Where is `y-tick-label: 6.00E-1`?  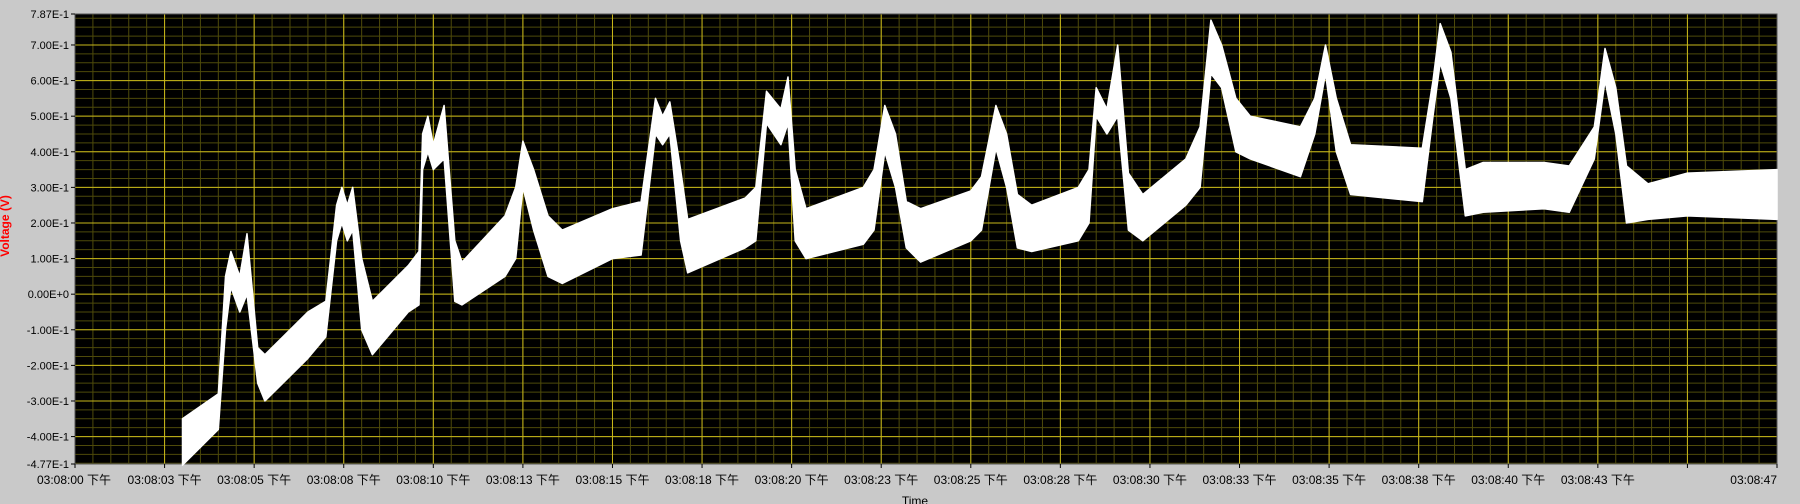 y-tick-label: 6.00E-1 is located at coordinates (49, 82).